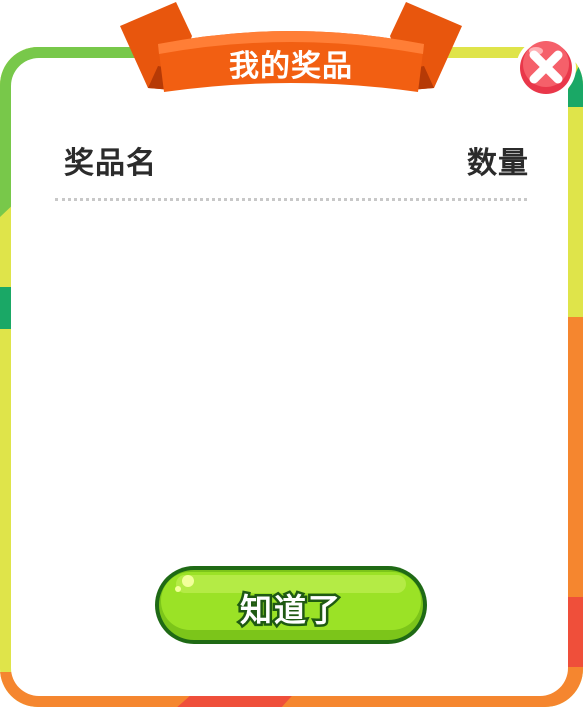 The image size is (583, 709). Describe the element at coordinates (289, 610) in the screenshot. I see `confirm-button-label: 知道了` at that location.